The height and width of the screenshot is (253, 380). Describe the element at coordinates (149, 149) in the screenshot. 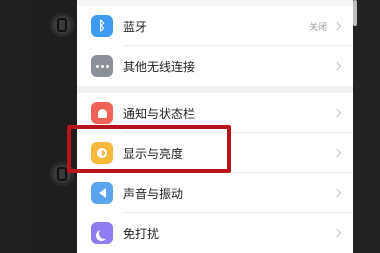

I see `highlight-annotation-box` at that location.